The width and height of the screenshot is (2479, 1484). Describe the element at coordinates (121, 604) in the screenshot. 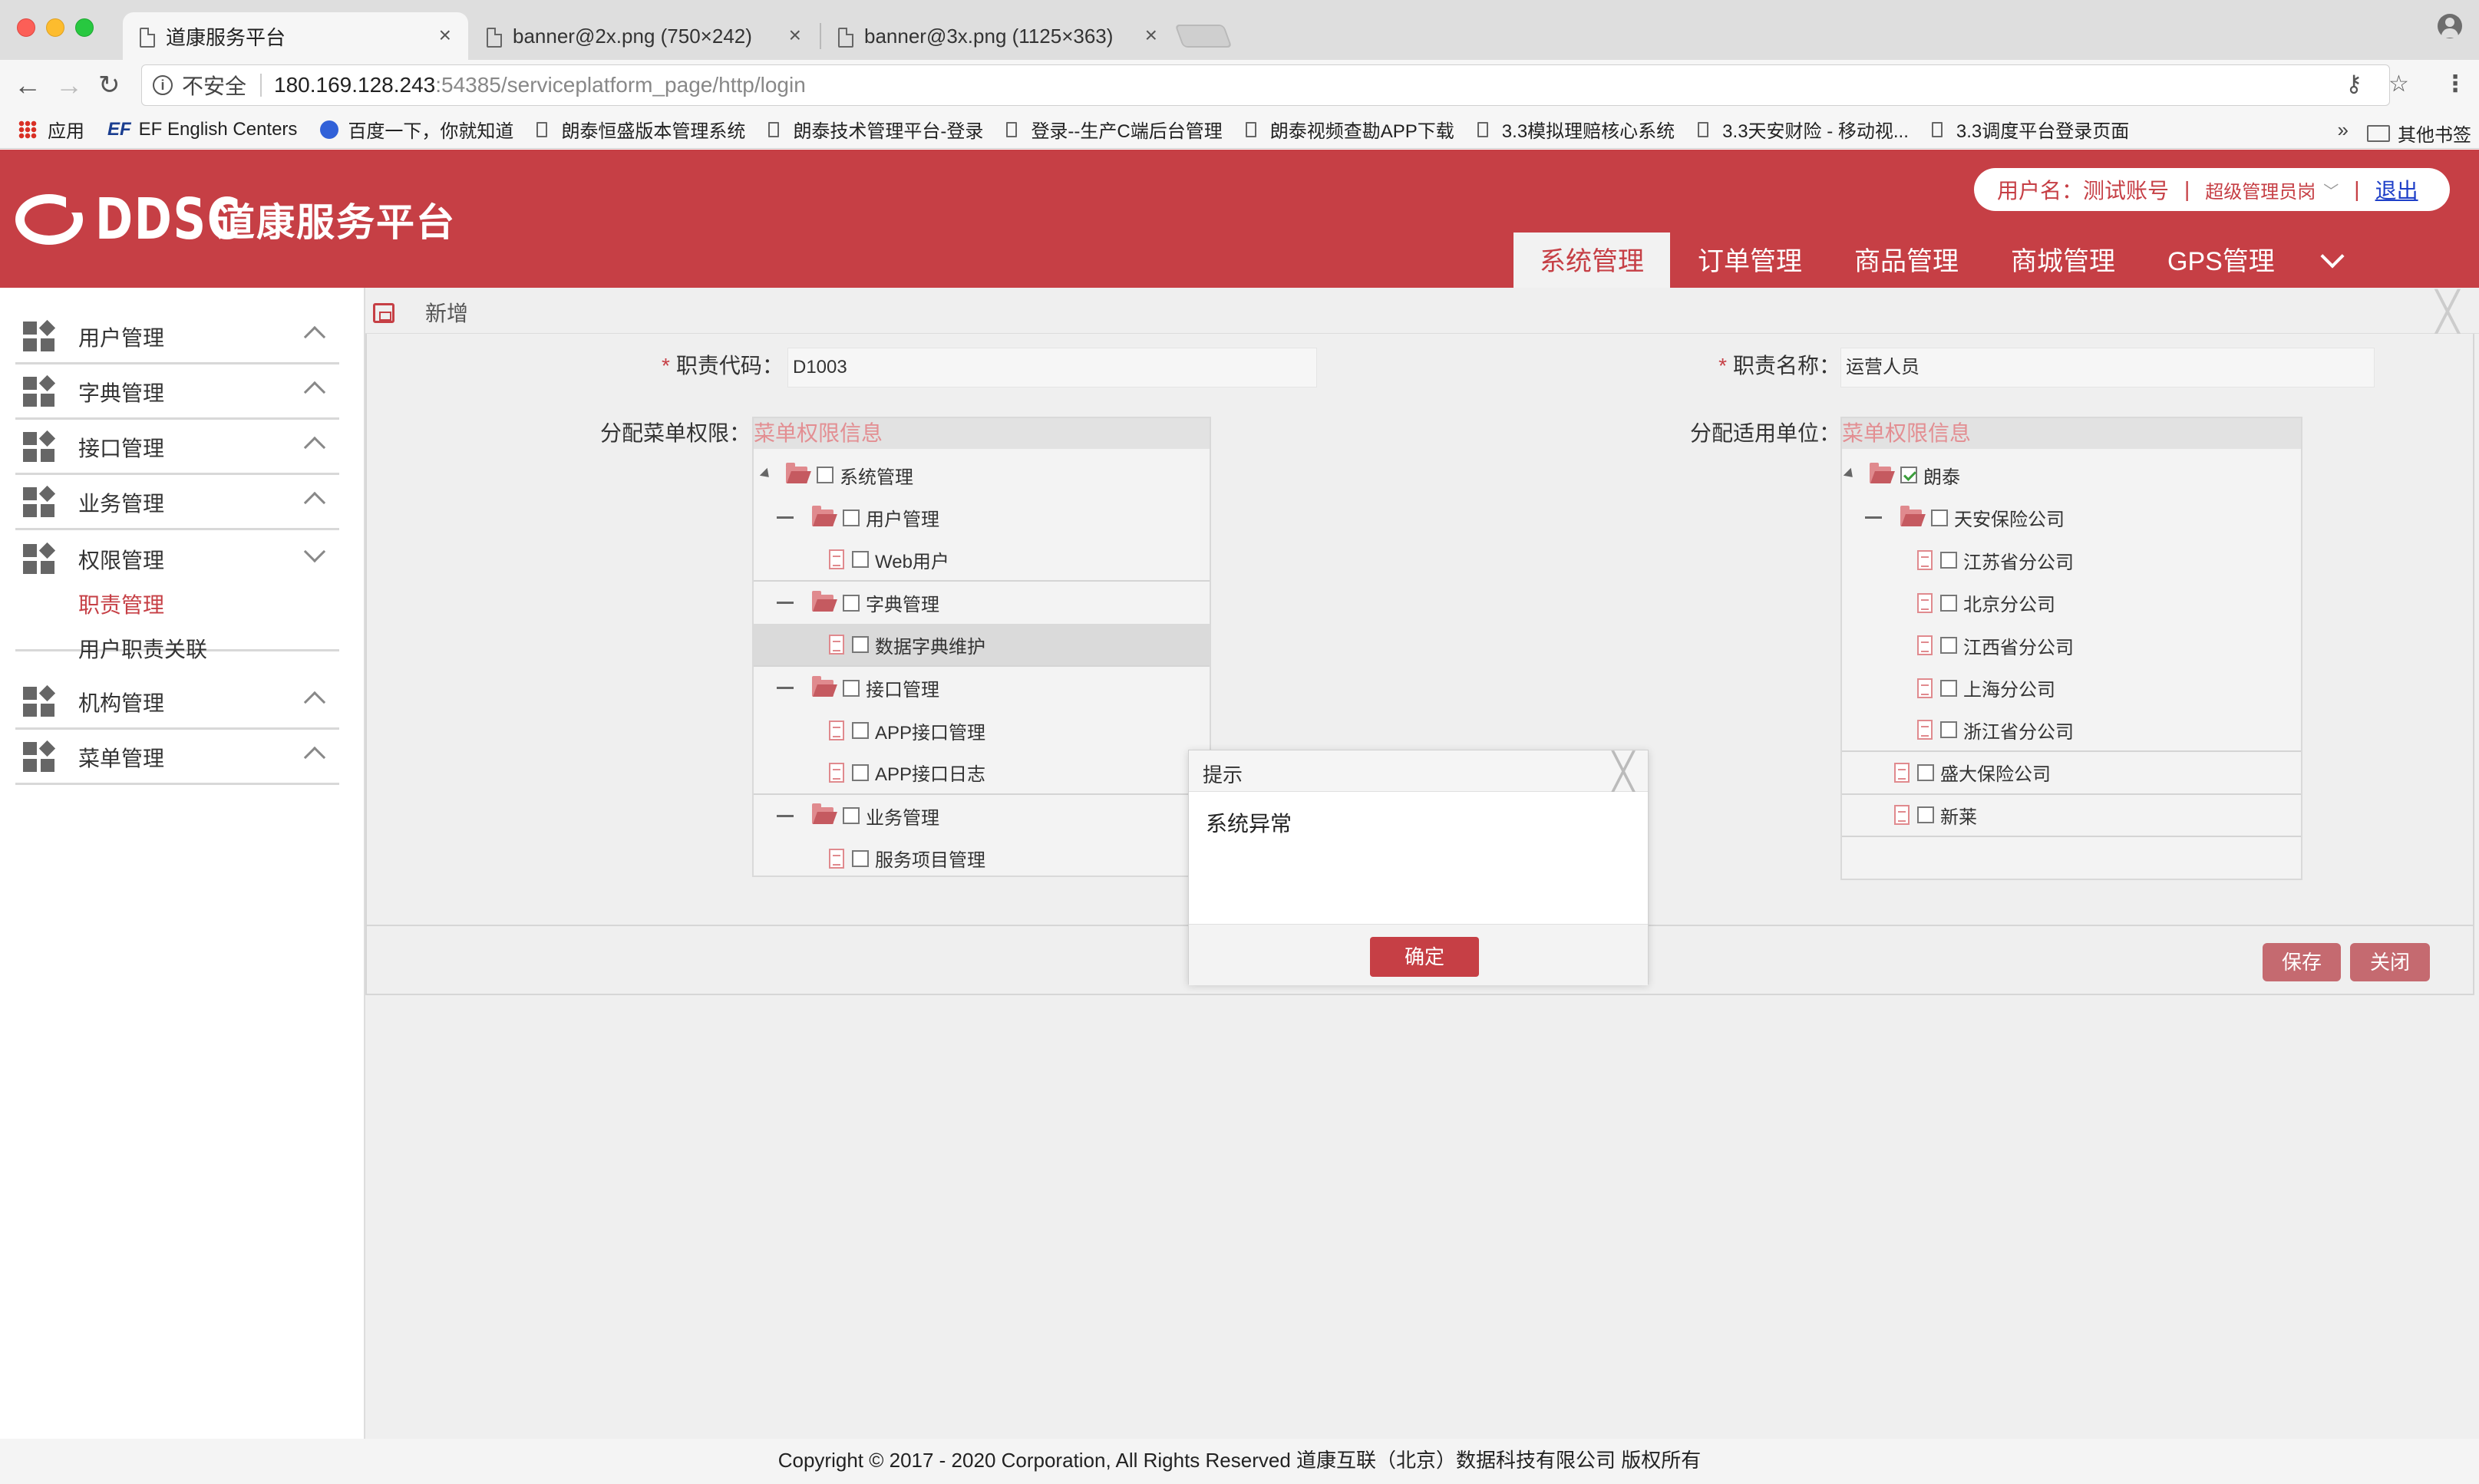

I see `sidebar-subitem-duty-management: 职责管理` at that location.